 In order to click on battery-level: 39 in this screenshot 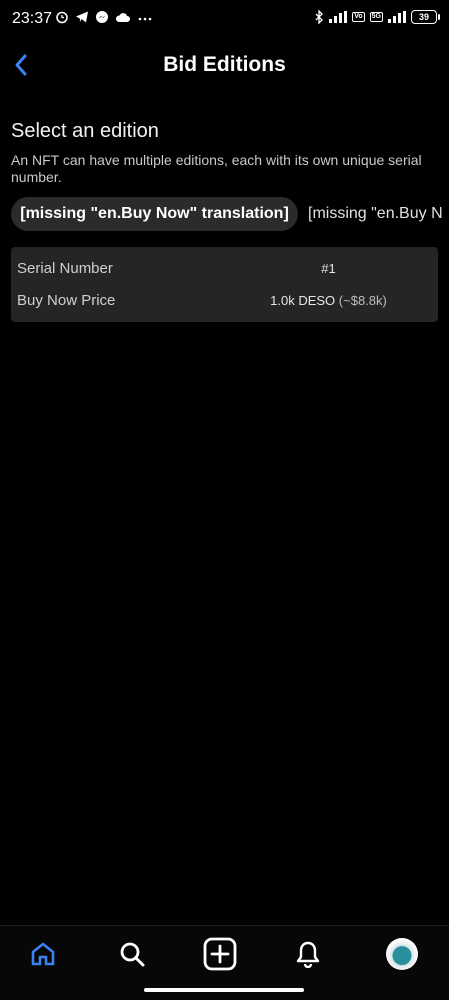, I will do `click(423, 17)`.